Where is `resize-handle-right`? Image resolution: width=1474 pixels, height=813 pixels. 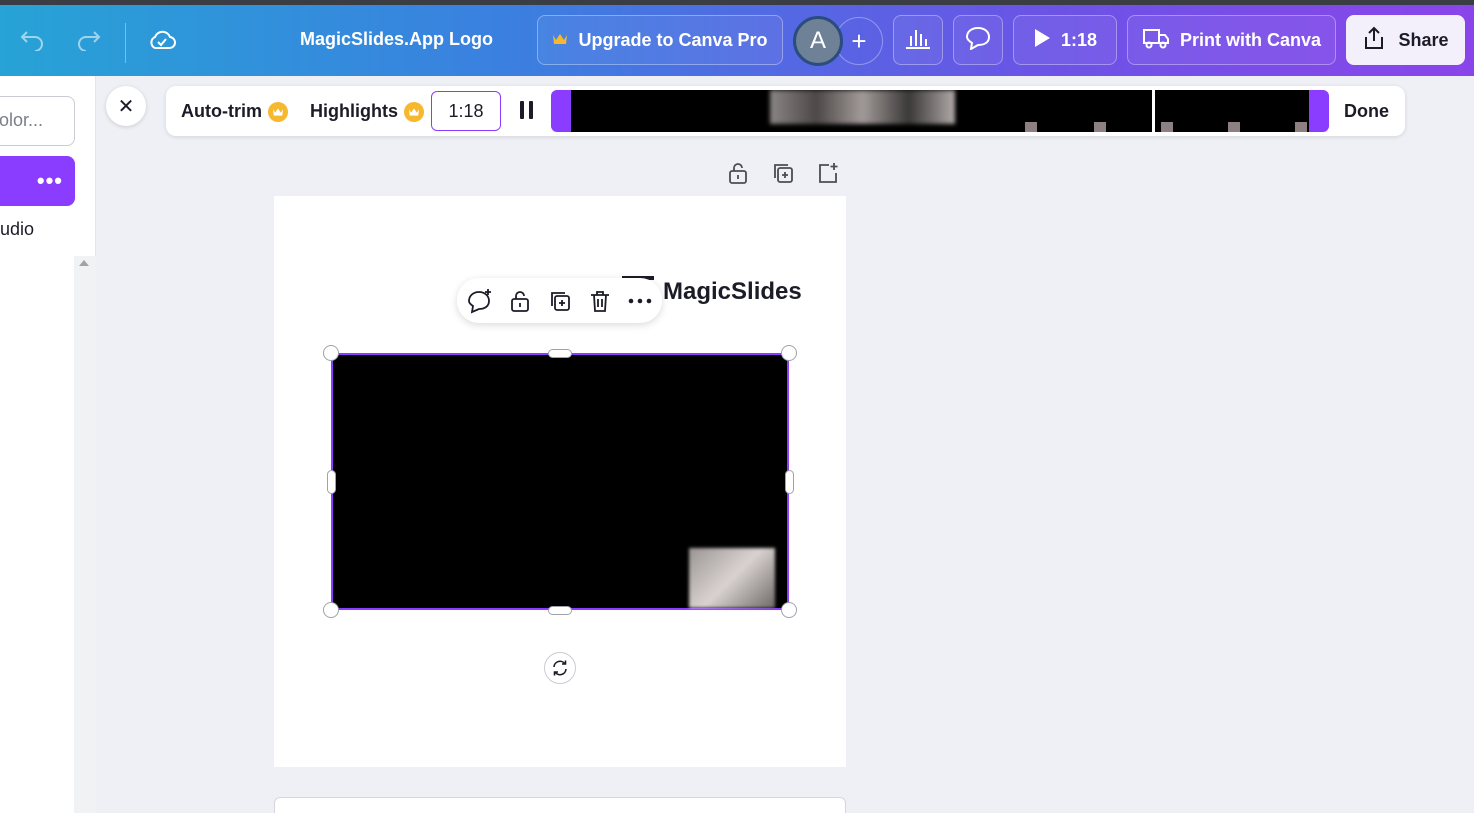
resize-handle-right is located at coordinates (789, 482).